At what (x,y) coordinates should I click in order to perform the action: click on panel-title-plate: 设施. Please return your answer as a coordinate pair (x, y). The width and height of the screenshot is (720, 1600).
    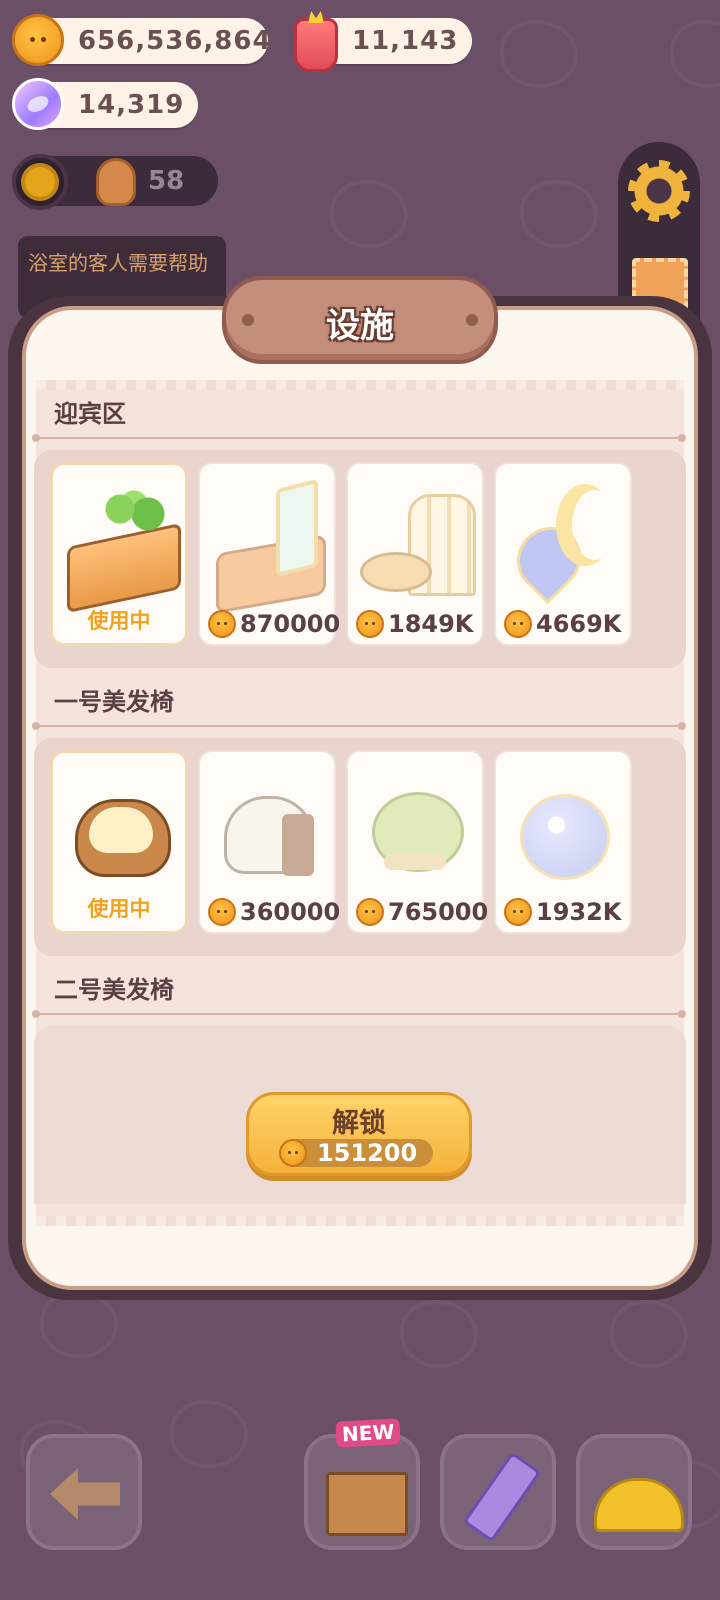
    Looking at the image, I should click on (360, 320).